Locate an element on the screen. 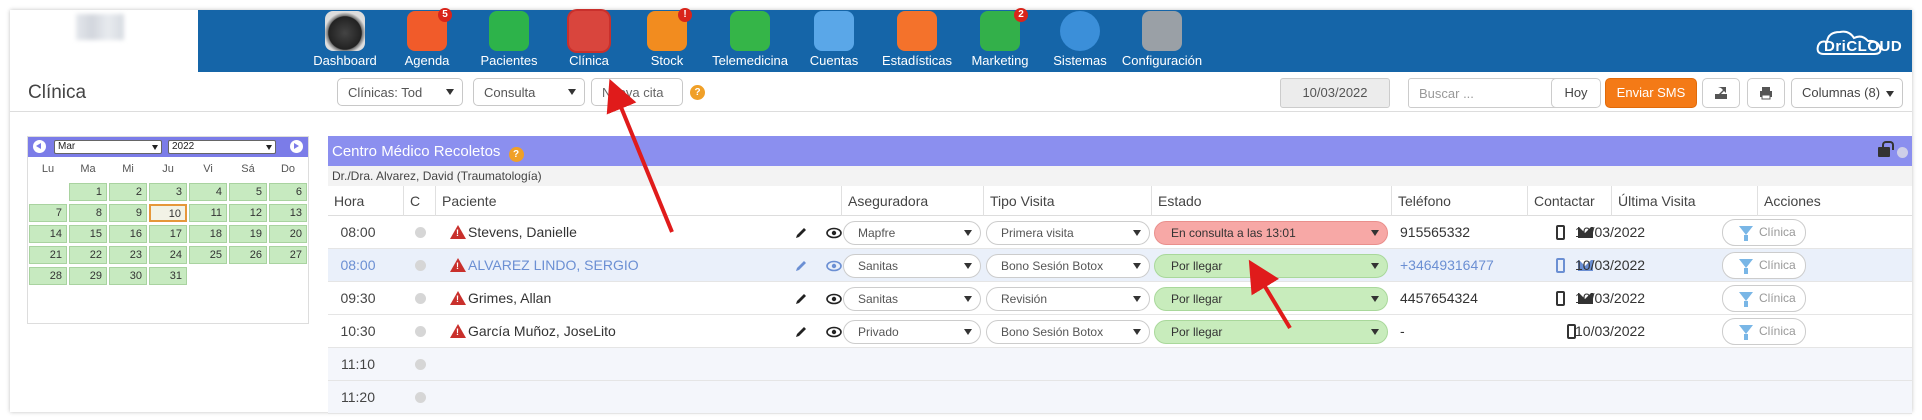 The image size is (1922, 420). calendar-day: 16 is located at coordinates (128, 234).